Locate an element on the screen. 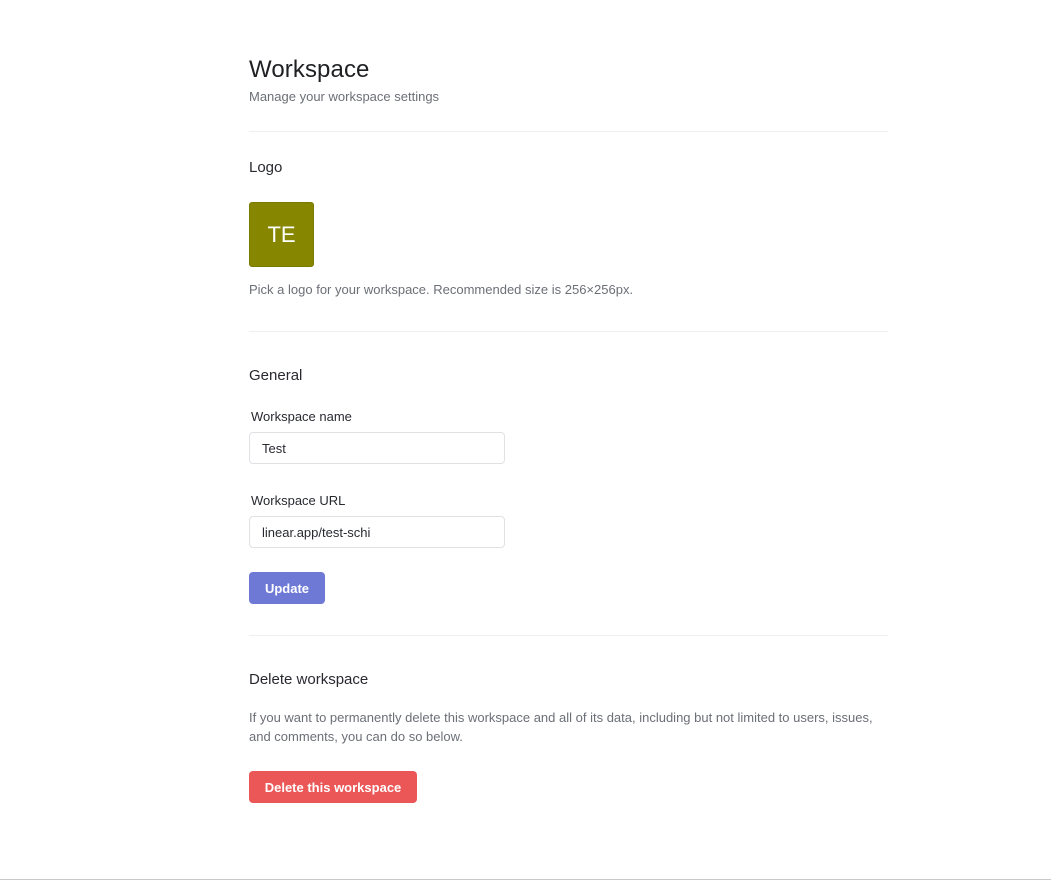 The height and width of the screenshot is (880, 1051). workspace-logo-initials: TE is located at coordinates (281, 234).